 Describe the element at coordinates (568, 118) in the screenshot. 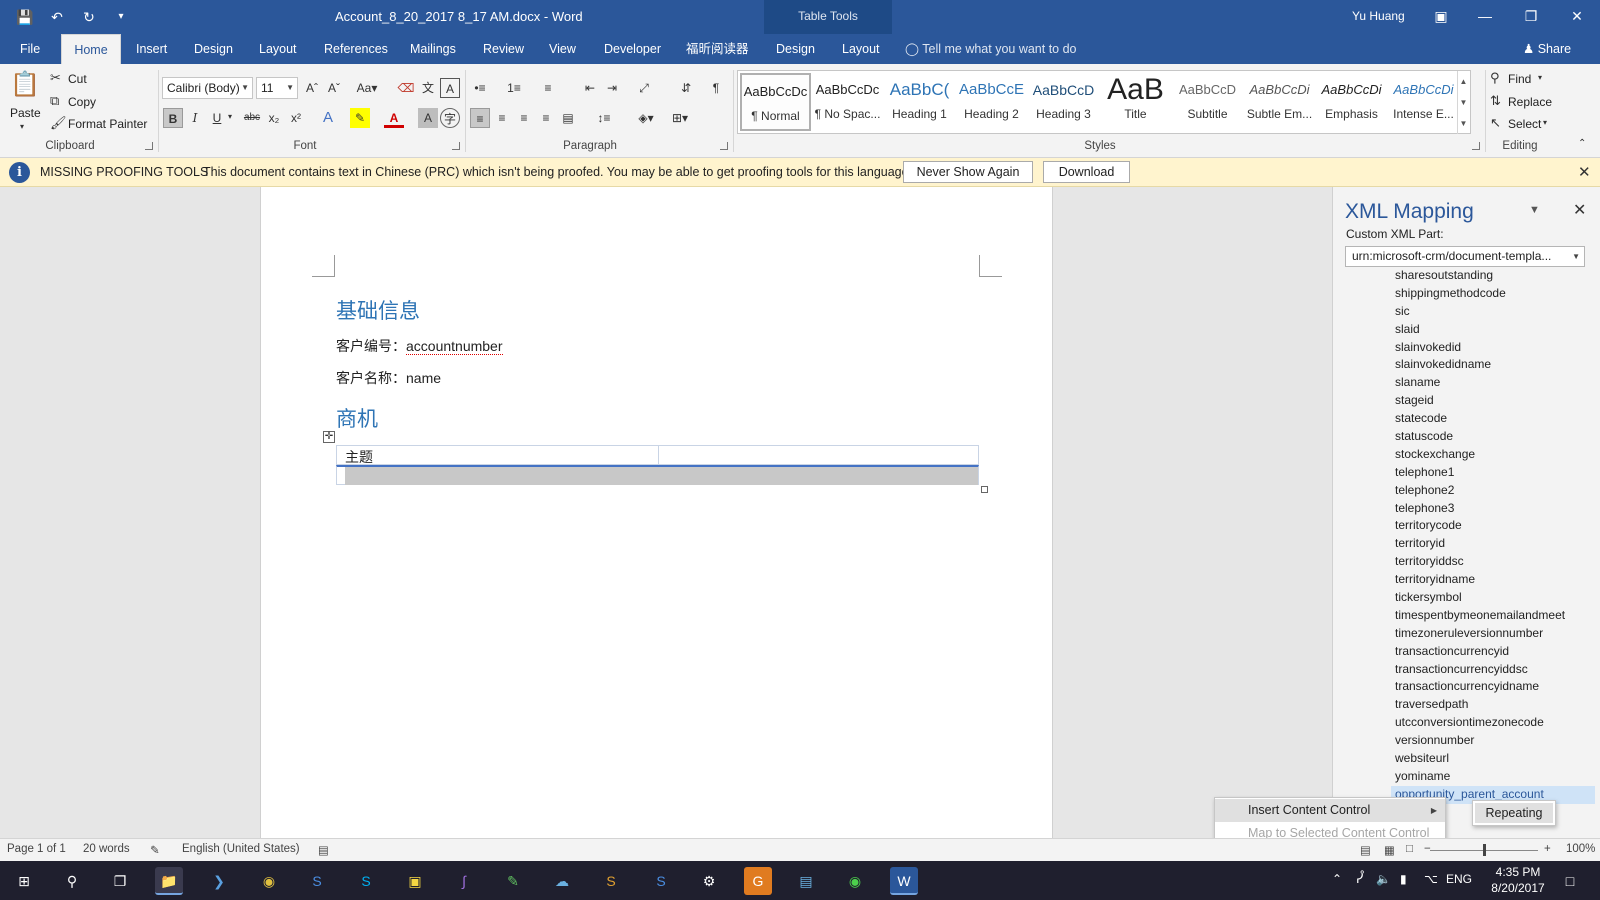

I see `distributed-icon: ▤` at that location.